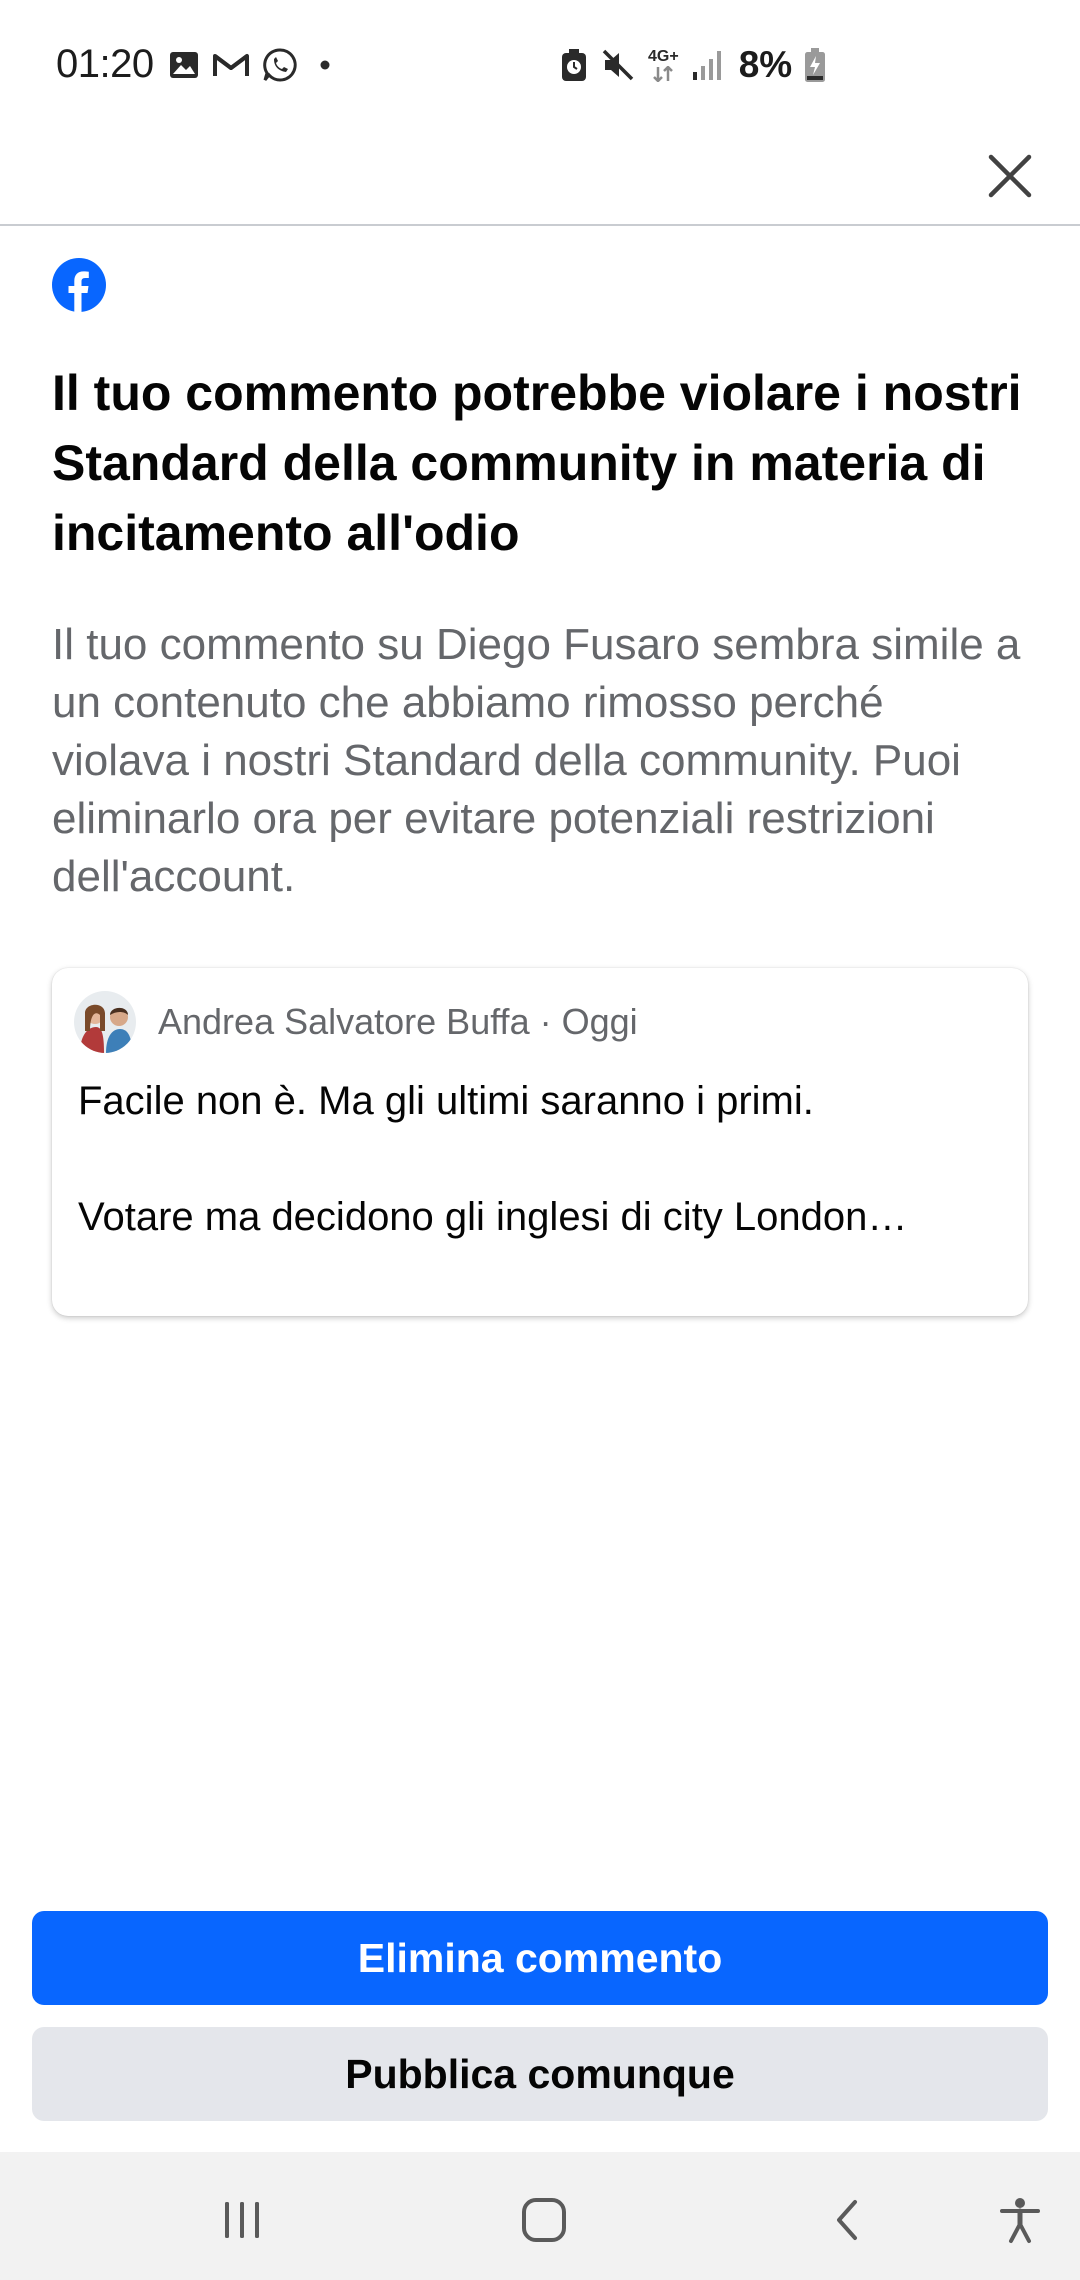 This screenshot has width=1080, height=2280. I want to click on comment-time: Oggi, so click(599, 1021).